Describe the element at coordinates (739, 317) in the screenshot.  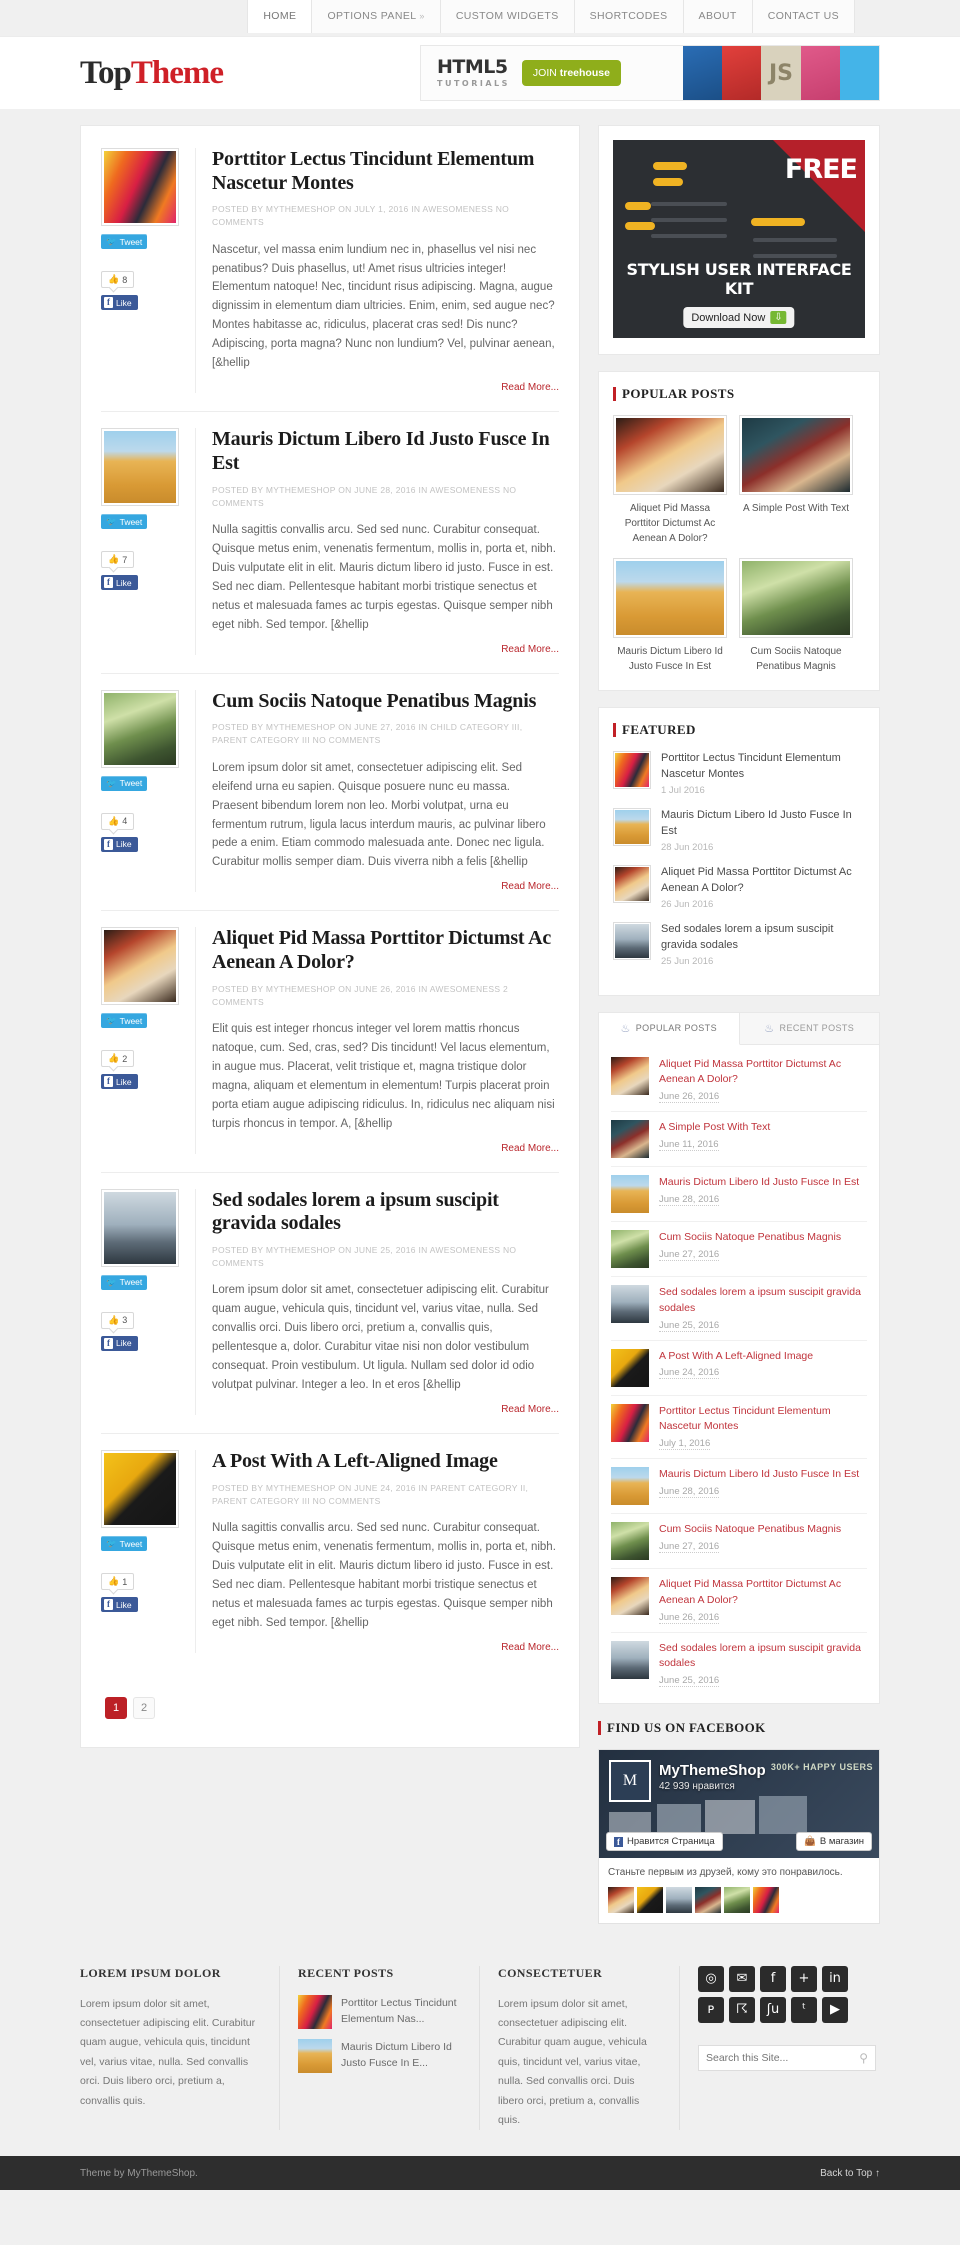
I see `ad-download-button: Download Now ⇩` at that location.